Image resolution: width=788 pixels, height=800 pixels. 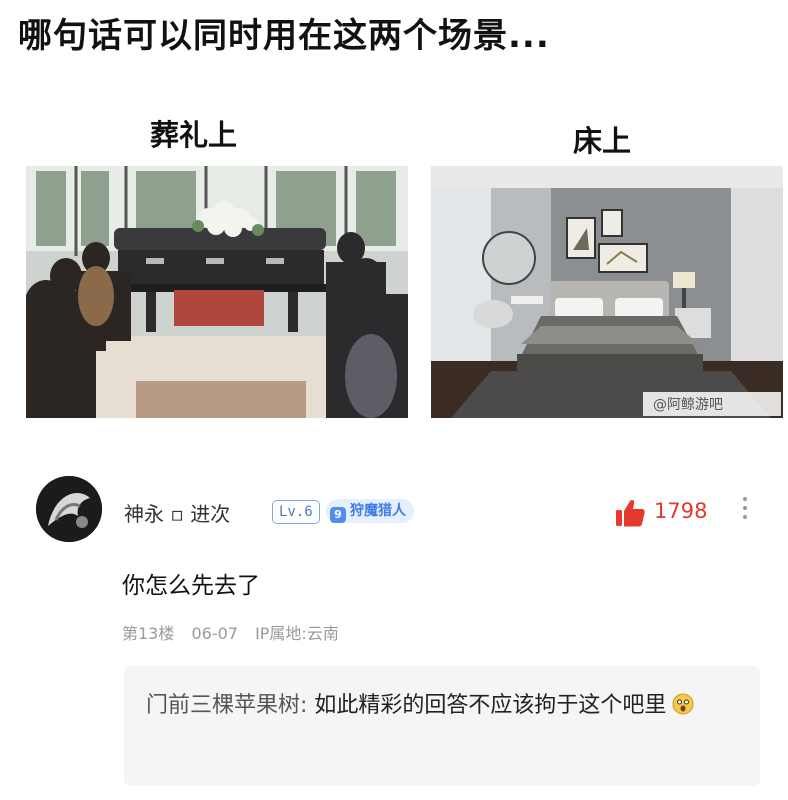 I want to click on watermark-text: @阿鲸游吧, so click(x=688, y=405).